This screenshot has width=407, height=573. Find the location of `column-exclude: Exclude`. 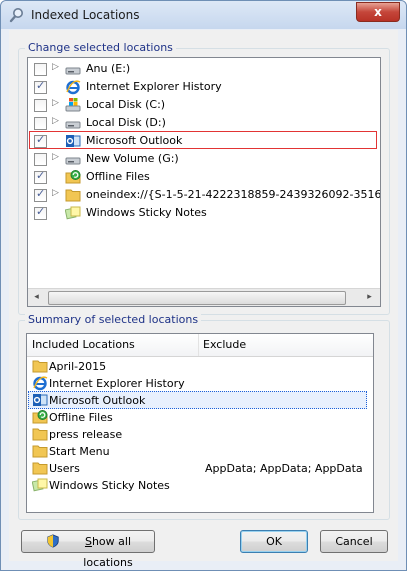

column-exclude: Exclude is located at coordinates (224, 344).